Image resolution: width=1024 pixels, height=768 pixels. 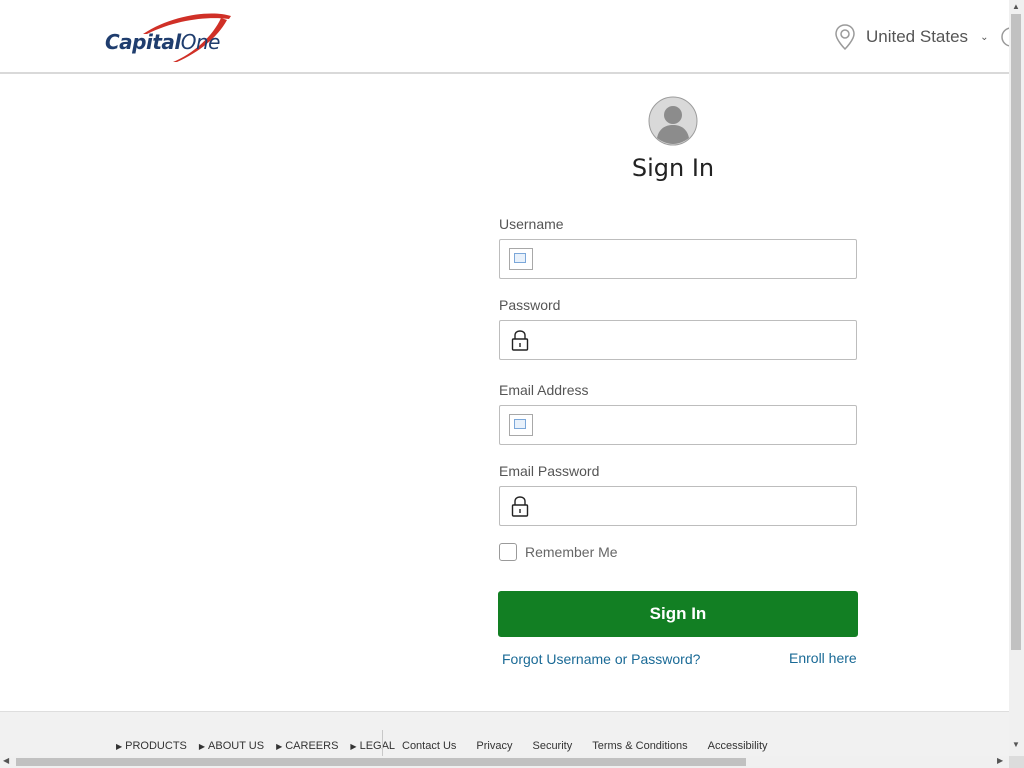 What do you see at coordinates (984, 37) in the screenshot?
I see `chevron-down-icon: ⌄` at bounding box center [984, 37].